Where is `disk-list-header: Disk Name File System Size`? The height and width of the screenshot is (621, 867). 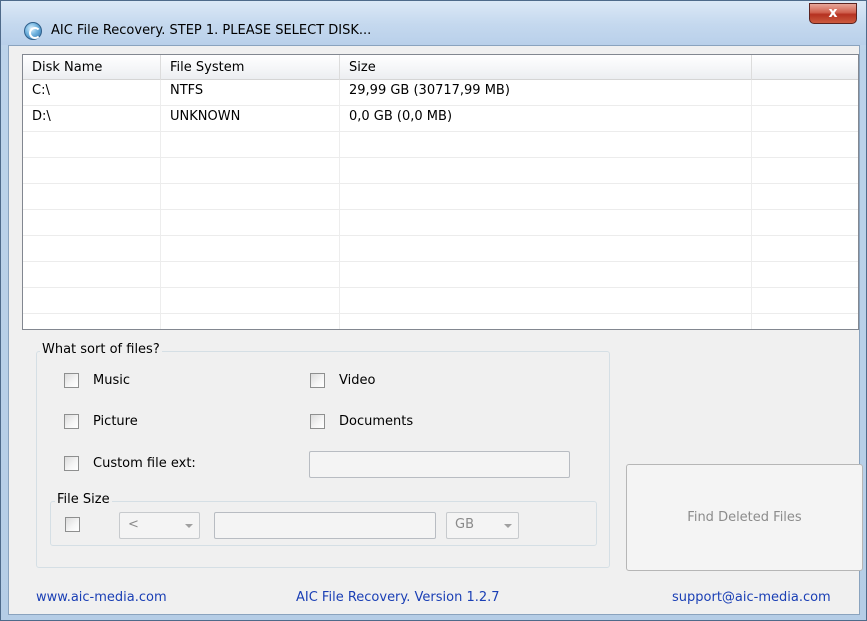 disk-list-header: Disk Name File System Size is located at coordinates (440, 67).